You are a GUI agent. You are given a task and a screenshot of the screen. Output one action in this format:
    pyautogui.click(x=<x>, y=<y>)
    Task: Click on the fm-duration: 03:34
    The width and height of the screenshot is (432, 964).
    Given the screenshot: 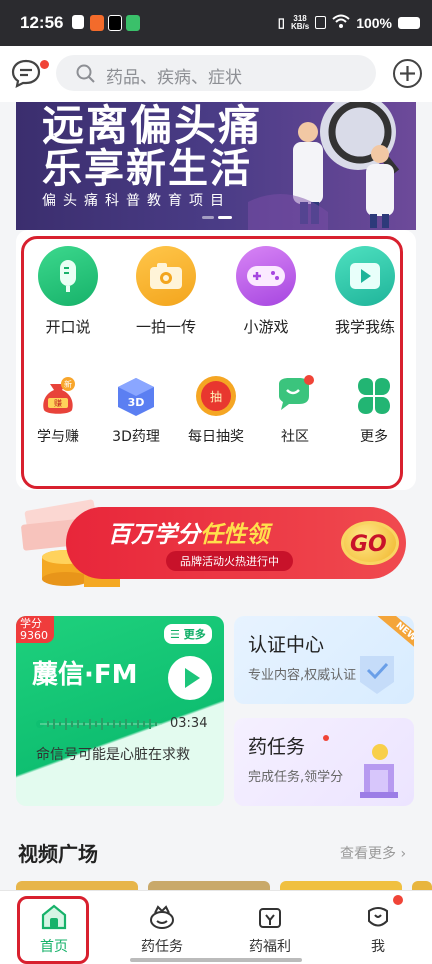 What is the action you would take?
    pyautogui.click(x=189, y=723)
    